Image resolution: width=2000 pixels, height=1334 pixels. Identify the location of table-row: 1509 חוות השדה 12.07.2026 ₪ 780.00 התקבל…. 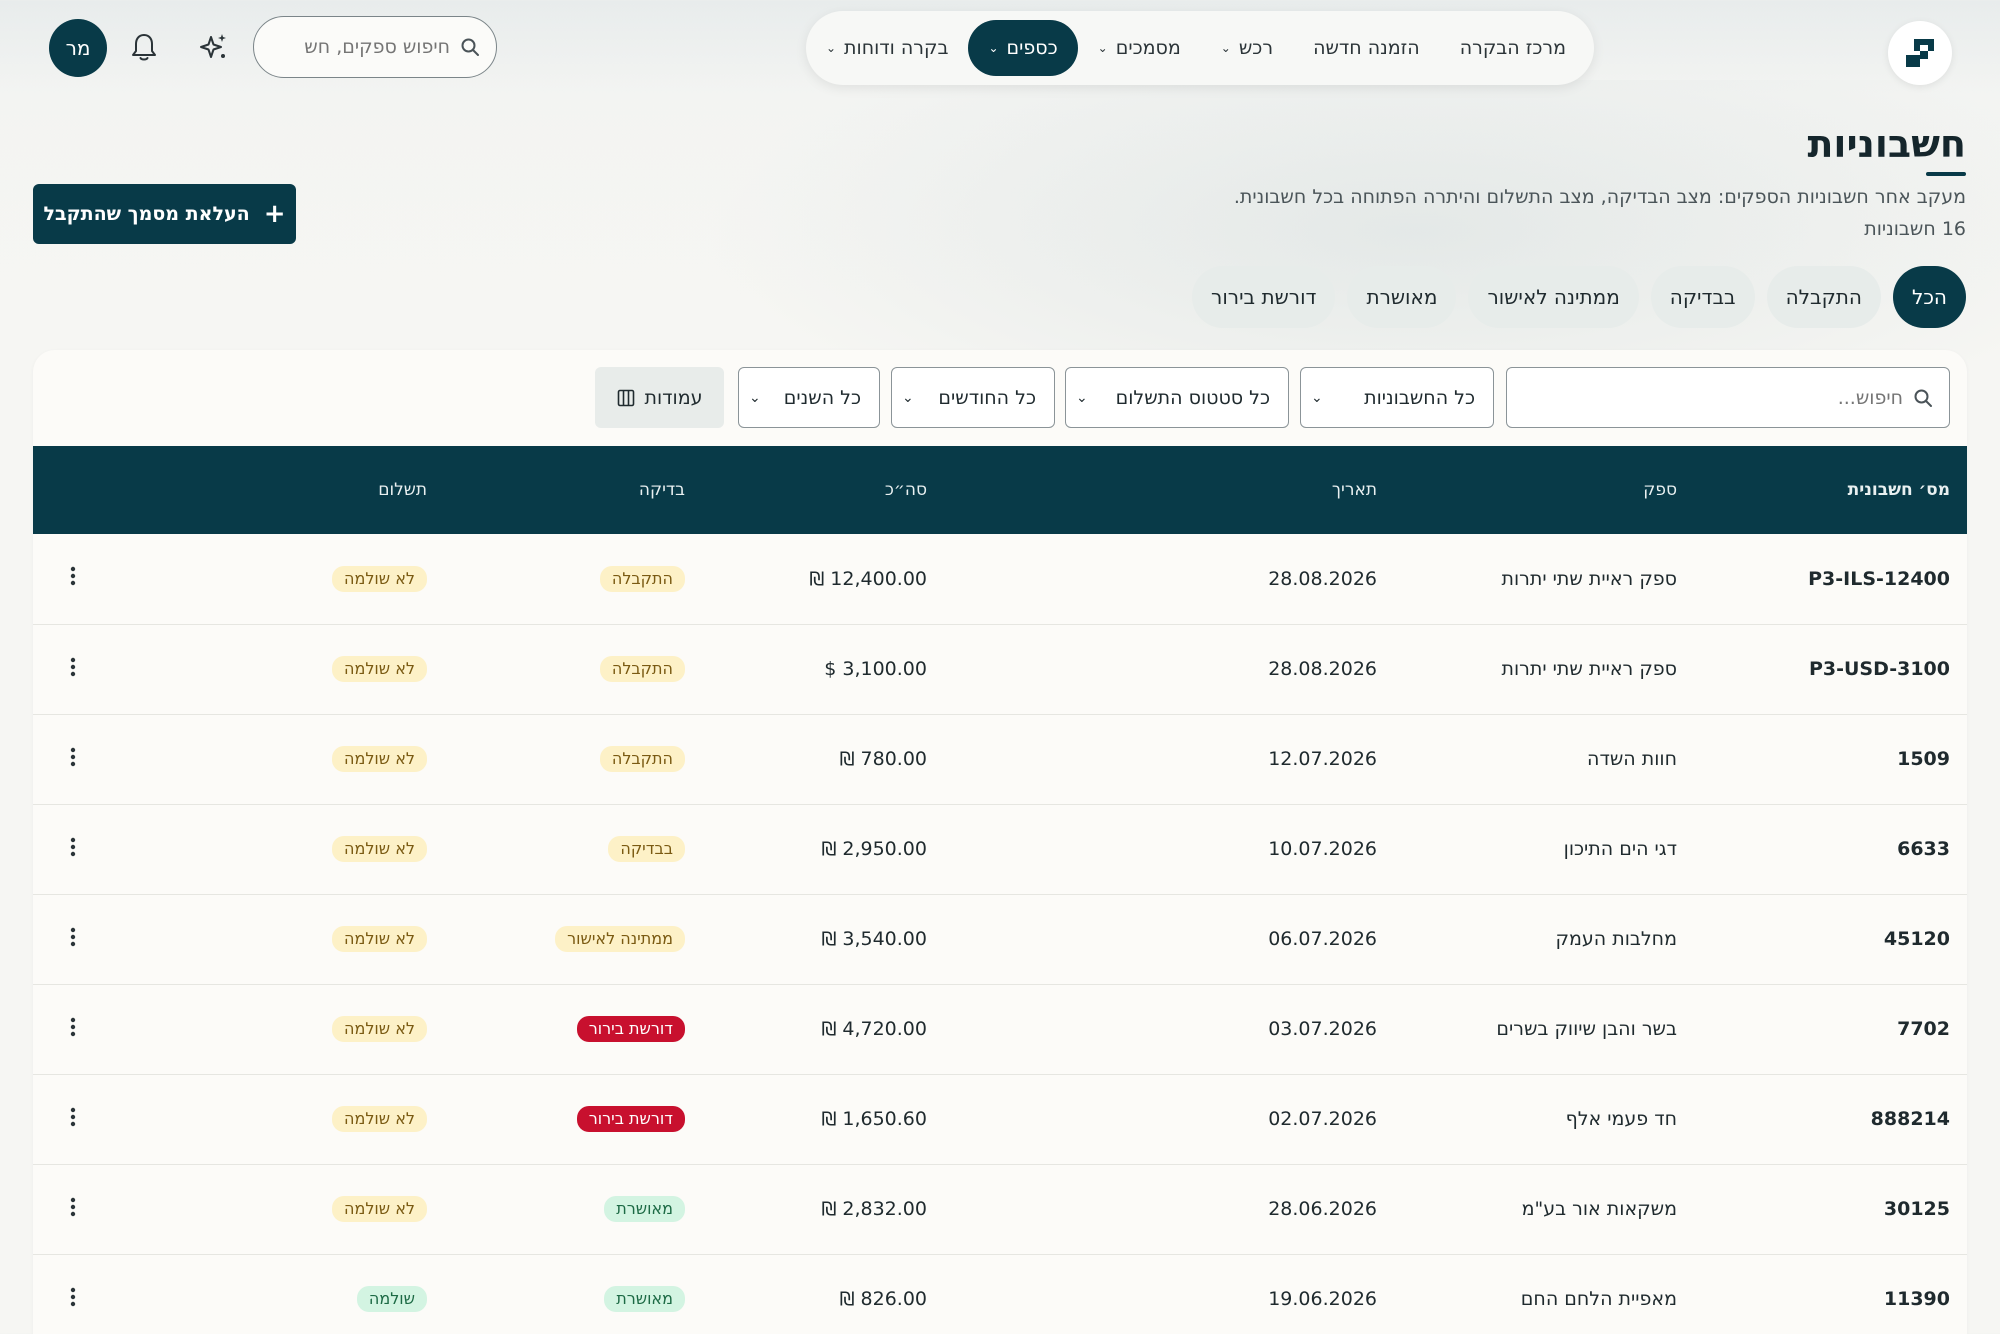
(1000, 759).